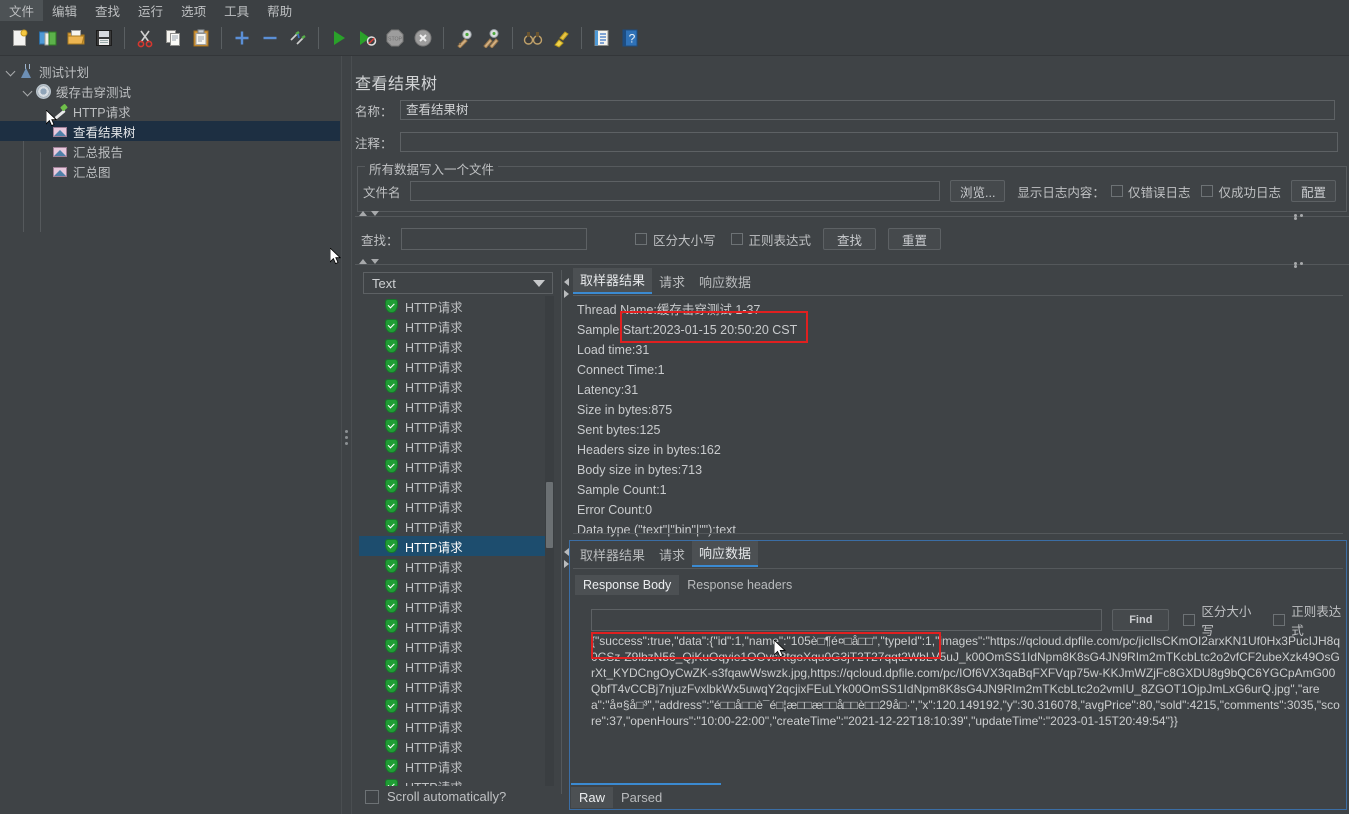 The width and height of the screenshot is (1349, 814). Describe the element at coordinates (241, 38) in the screenshot. I see `add-icon` at that location.